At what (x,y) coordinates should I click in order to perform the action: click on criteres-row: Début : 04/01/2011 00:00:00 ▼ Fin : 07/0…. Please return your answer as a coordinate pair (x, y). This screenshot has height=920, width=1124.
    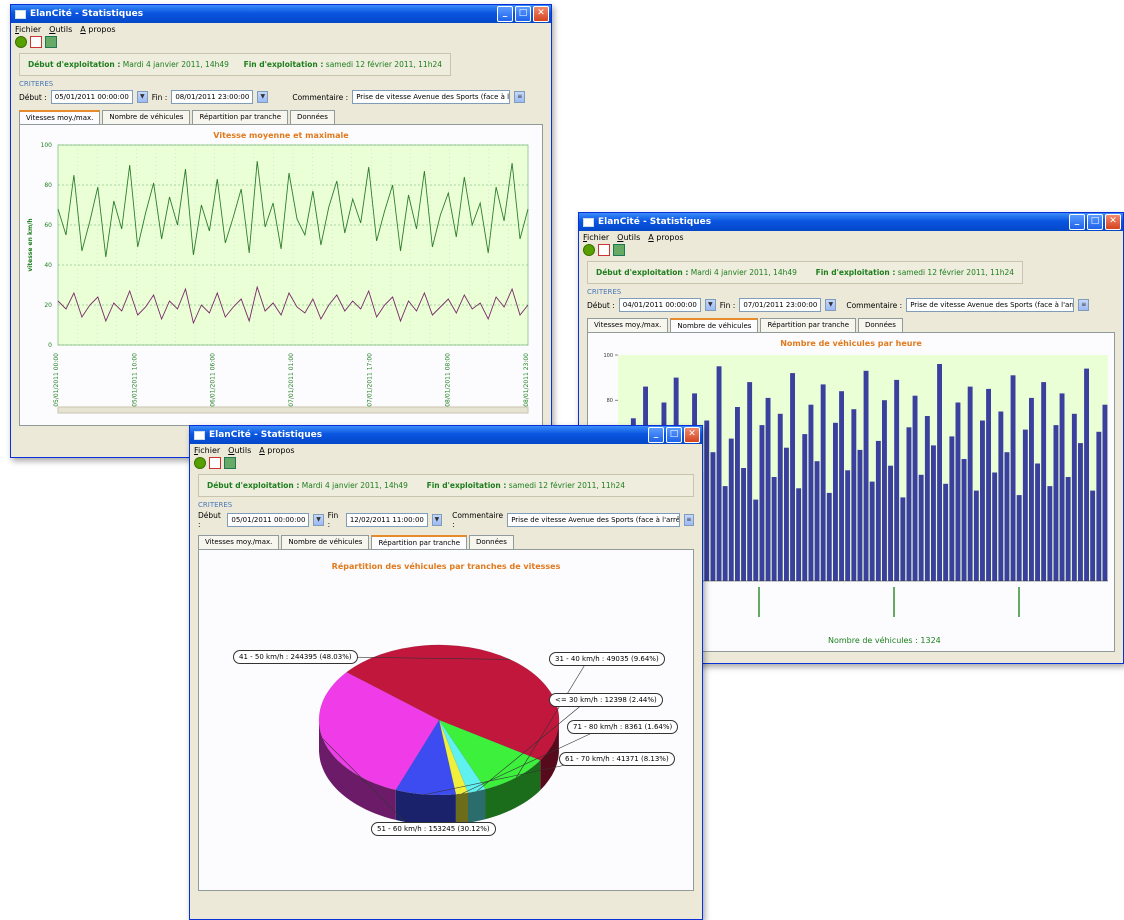
    Looking at the image, I should click on (851, 305).